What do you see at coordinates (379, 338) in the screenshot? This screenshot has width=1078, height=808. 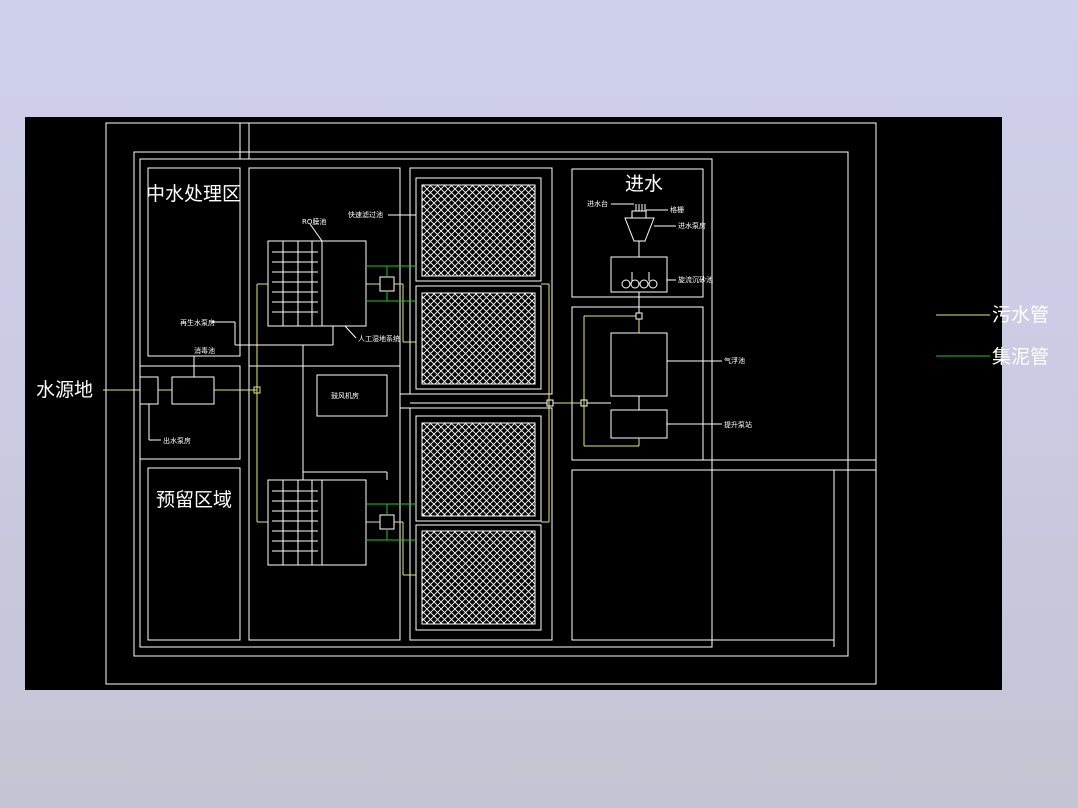 I see `label-artificial-wetland: 人工湿地系统` at bounding box center [379, 338].